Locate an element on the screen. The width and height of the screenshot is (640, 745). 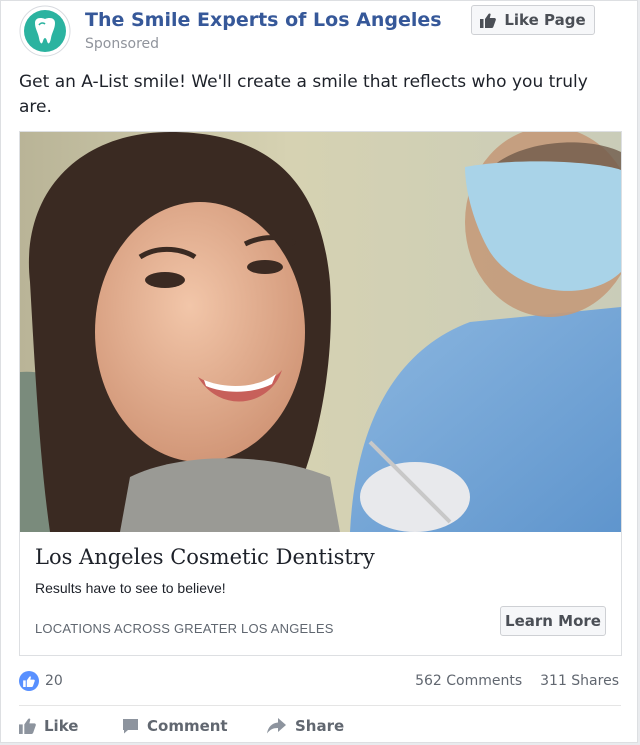
ad-headline: Los Angeles Cosmetic Dentistry is located at coordinates (205, 557).